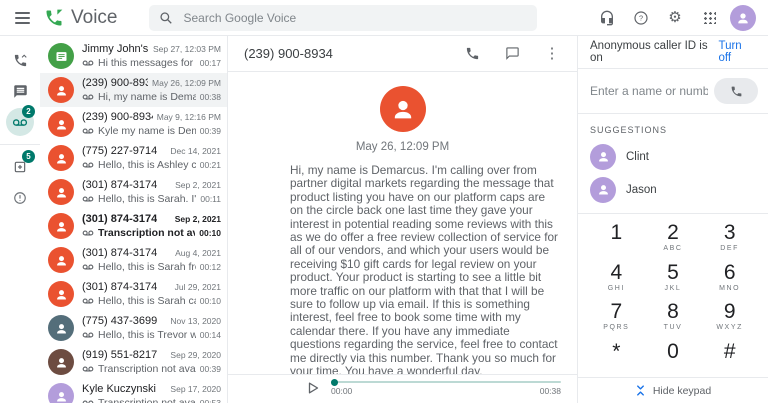 The image size is (768, 403). I want to click on voicemail-duration: 00:12, so click(210, 266).